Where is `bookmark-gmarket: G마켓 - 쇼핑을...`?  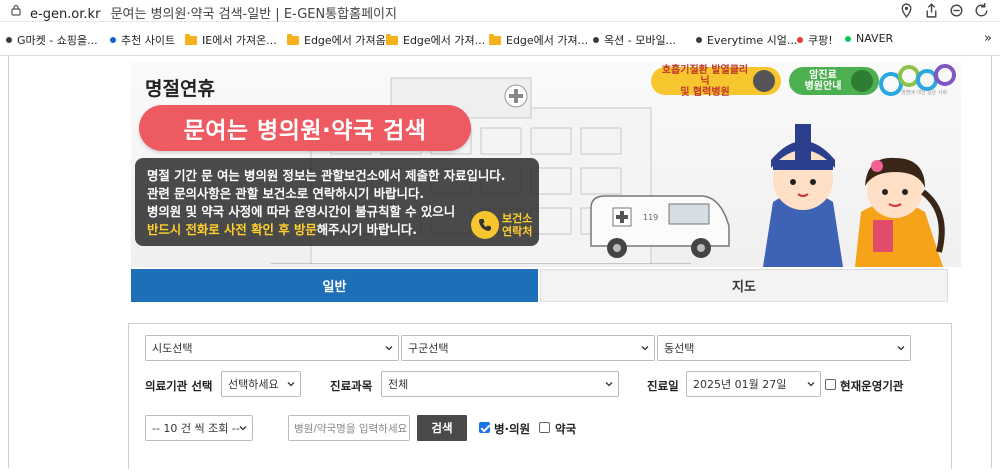
bookmark-gmarket: G마켓 - 쇼핑을... is located at coordinates (52, 40).